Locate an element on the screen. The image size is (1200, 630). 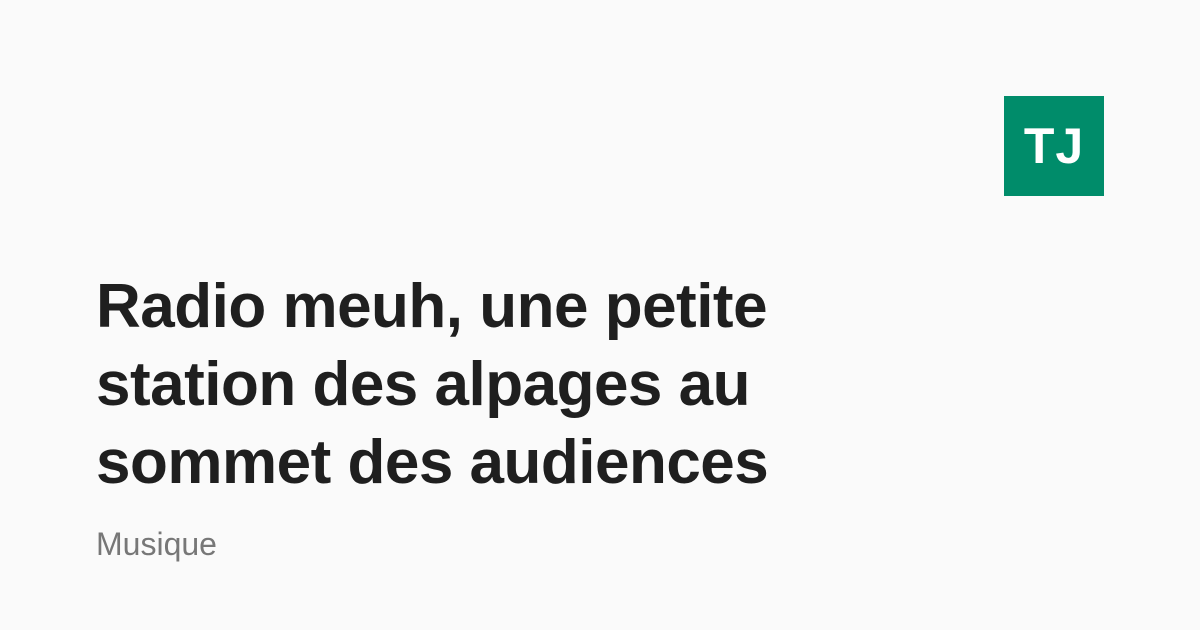
article-category: Musique is located at coordinates (156, 544).